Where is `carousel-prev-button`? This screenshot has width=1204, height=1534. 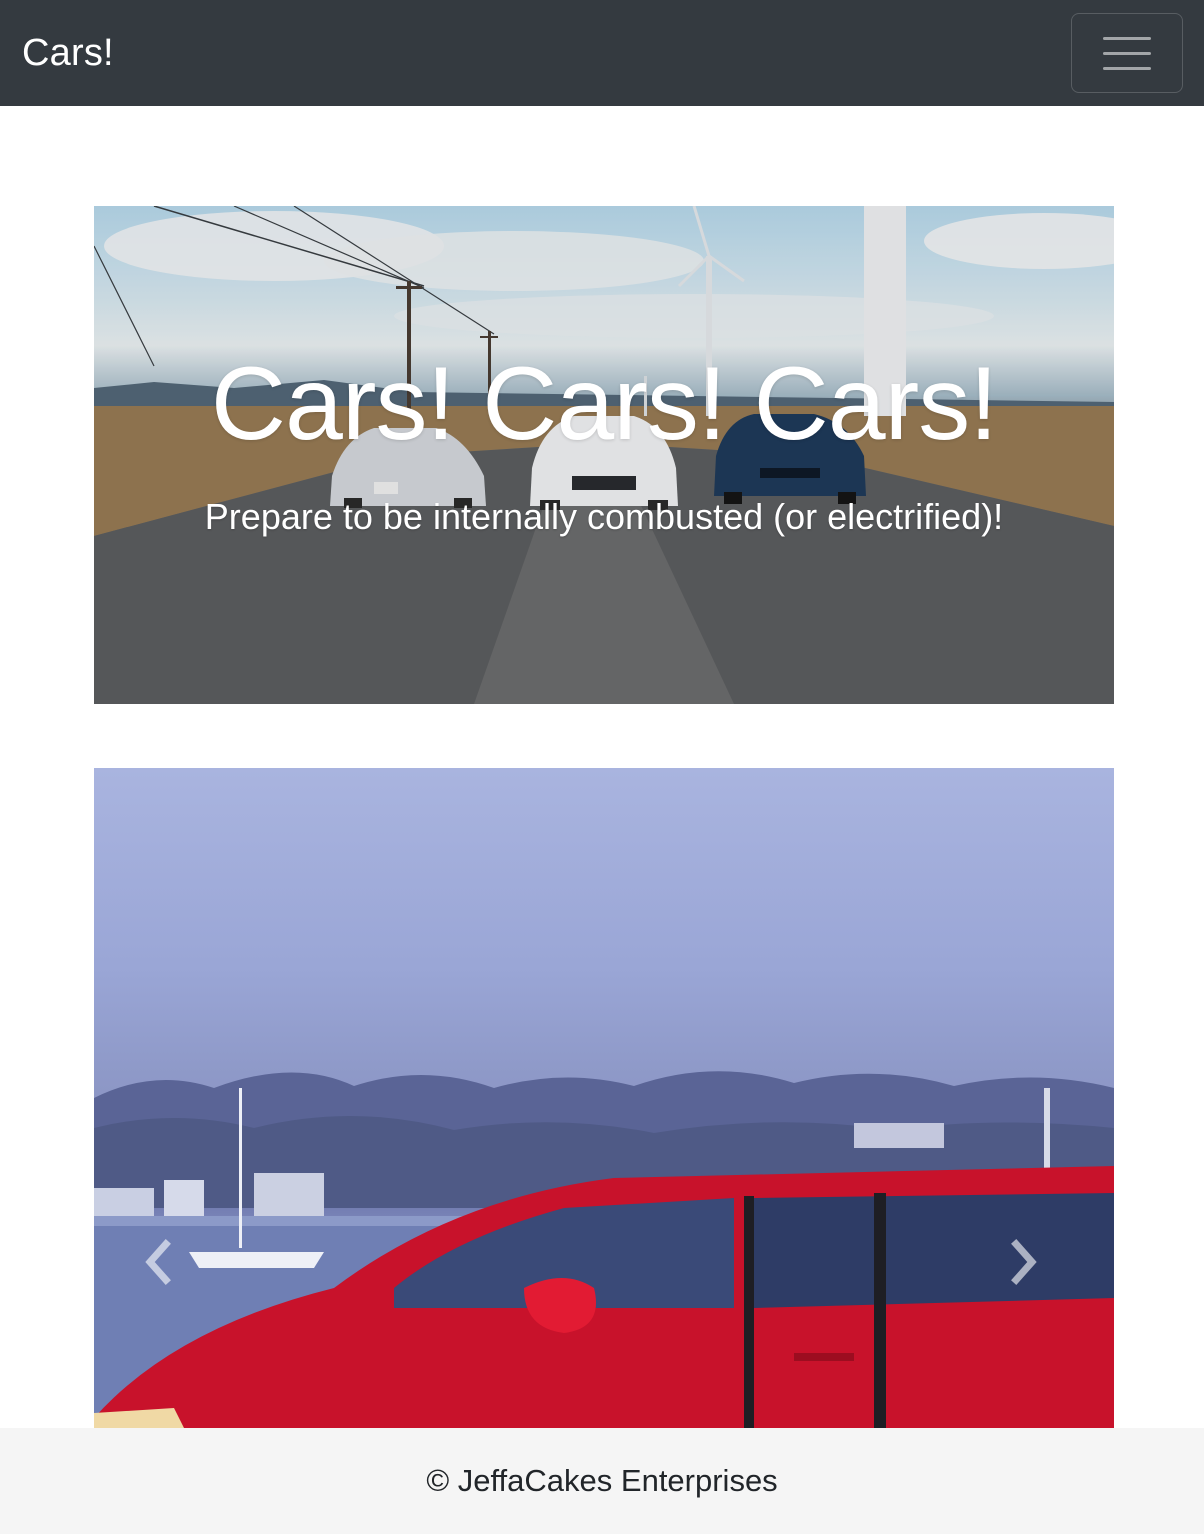
carousel-prev-button is located at coordinates (170, 1268).